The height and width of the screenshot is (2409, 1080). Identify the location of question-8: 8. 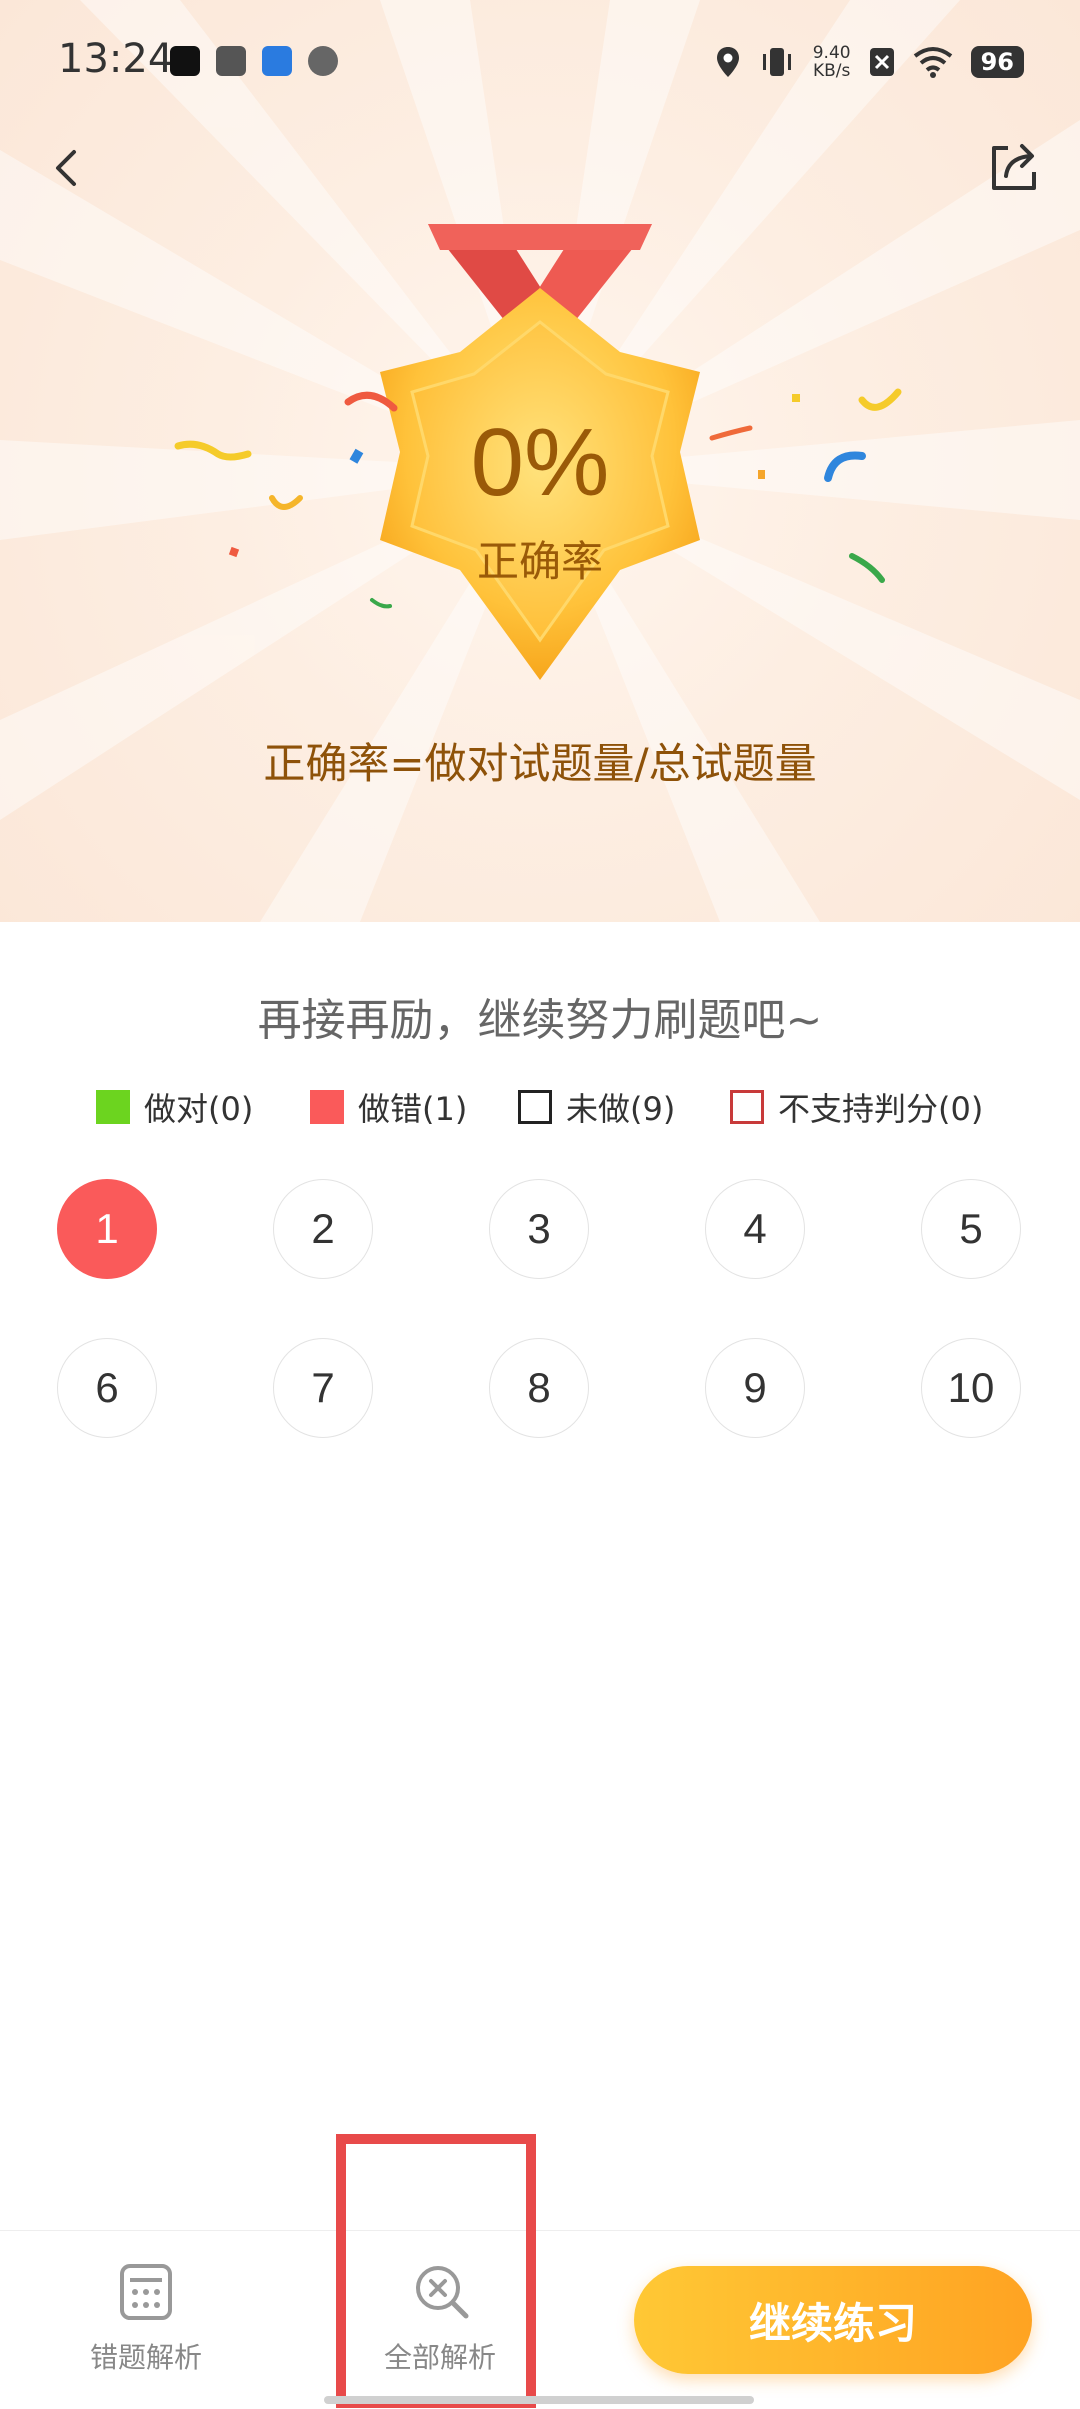
(539, 1388).